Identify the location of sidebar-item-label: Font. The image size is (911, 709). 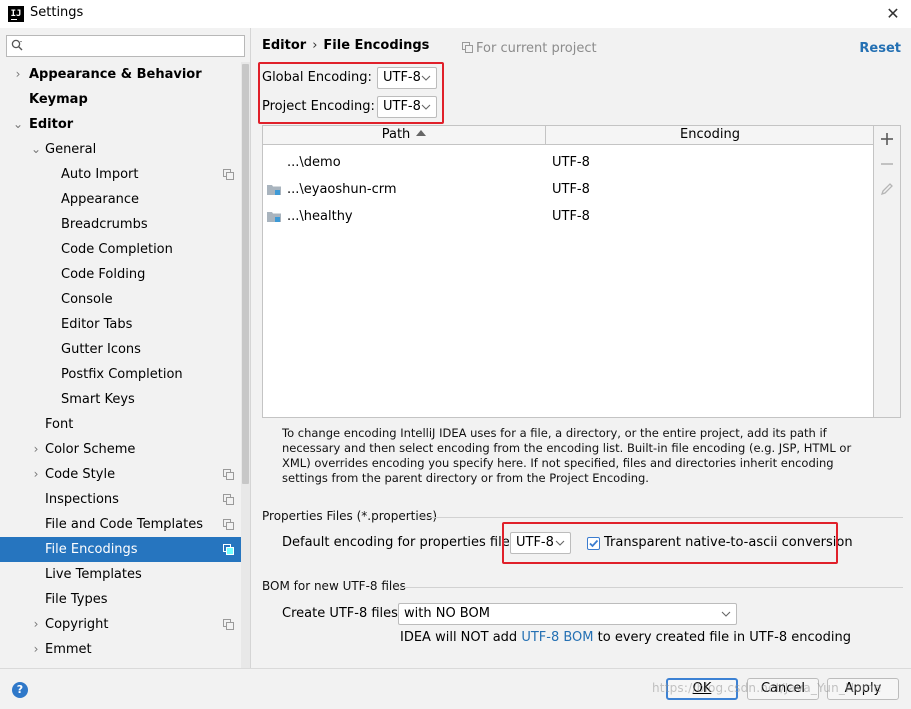
(59, 424).